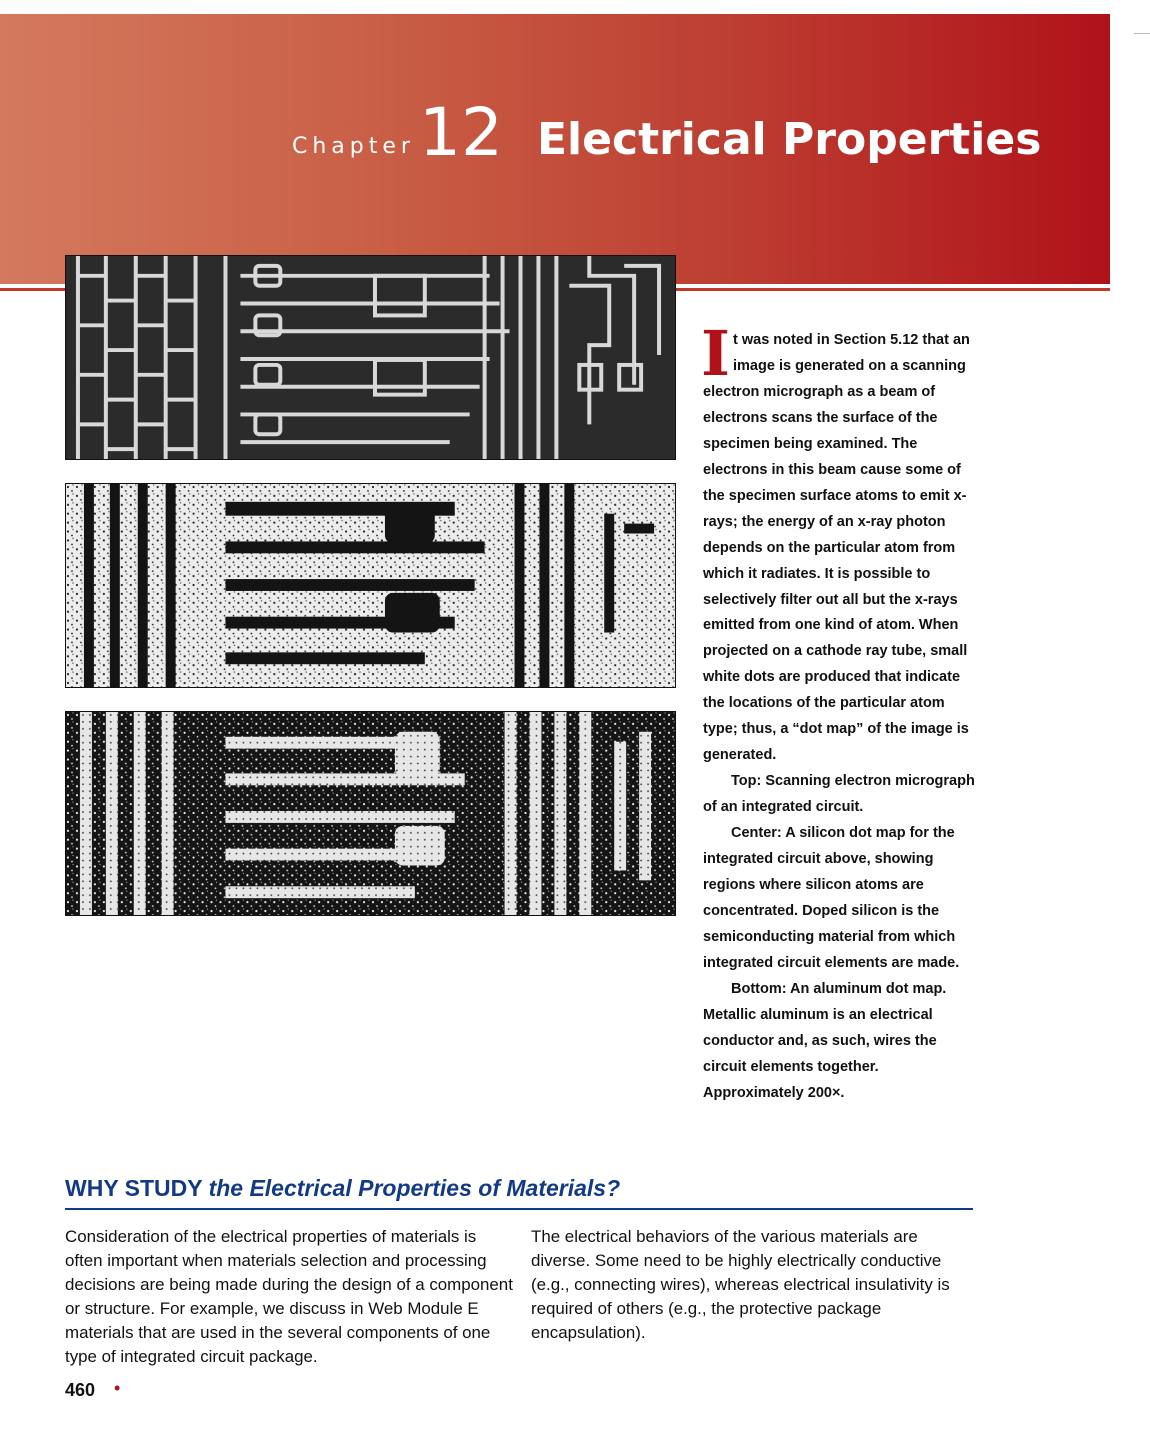 This screenshot has width=1150, height=1438. I want to click on why-study-topic: the Electrical Properties of Materials?, so click(414, 1188).